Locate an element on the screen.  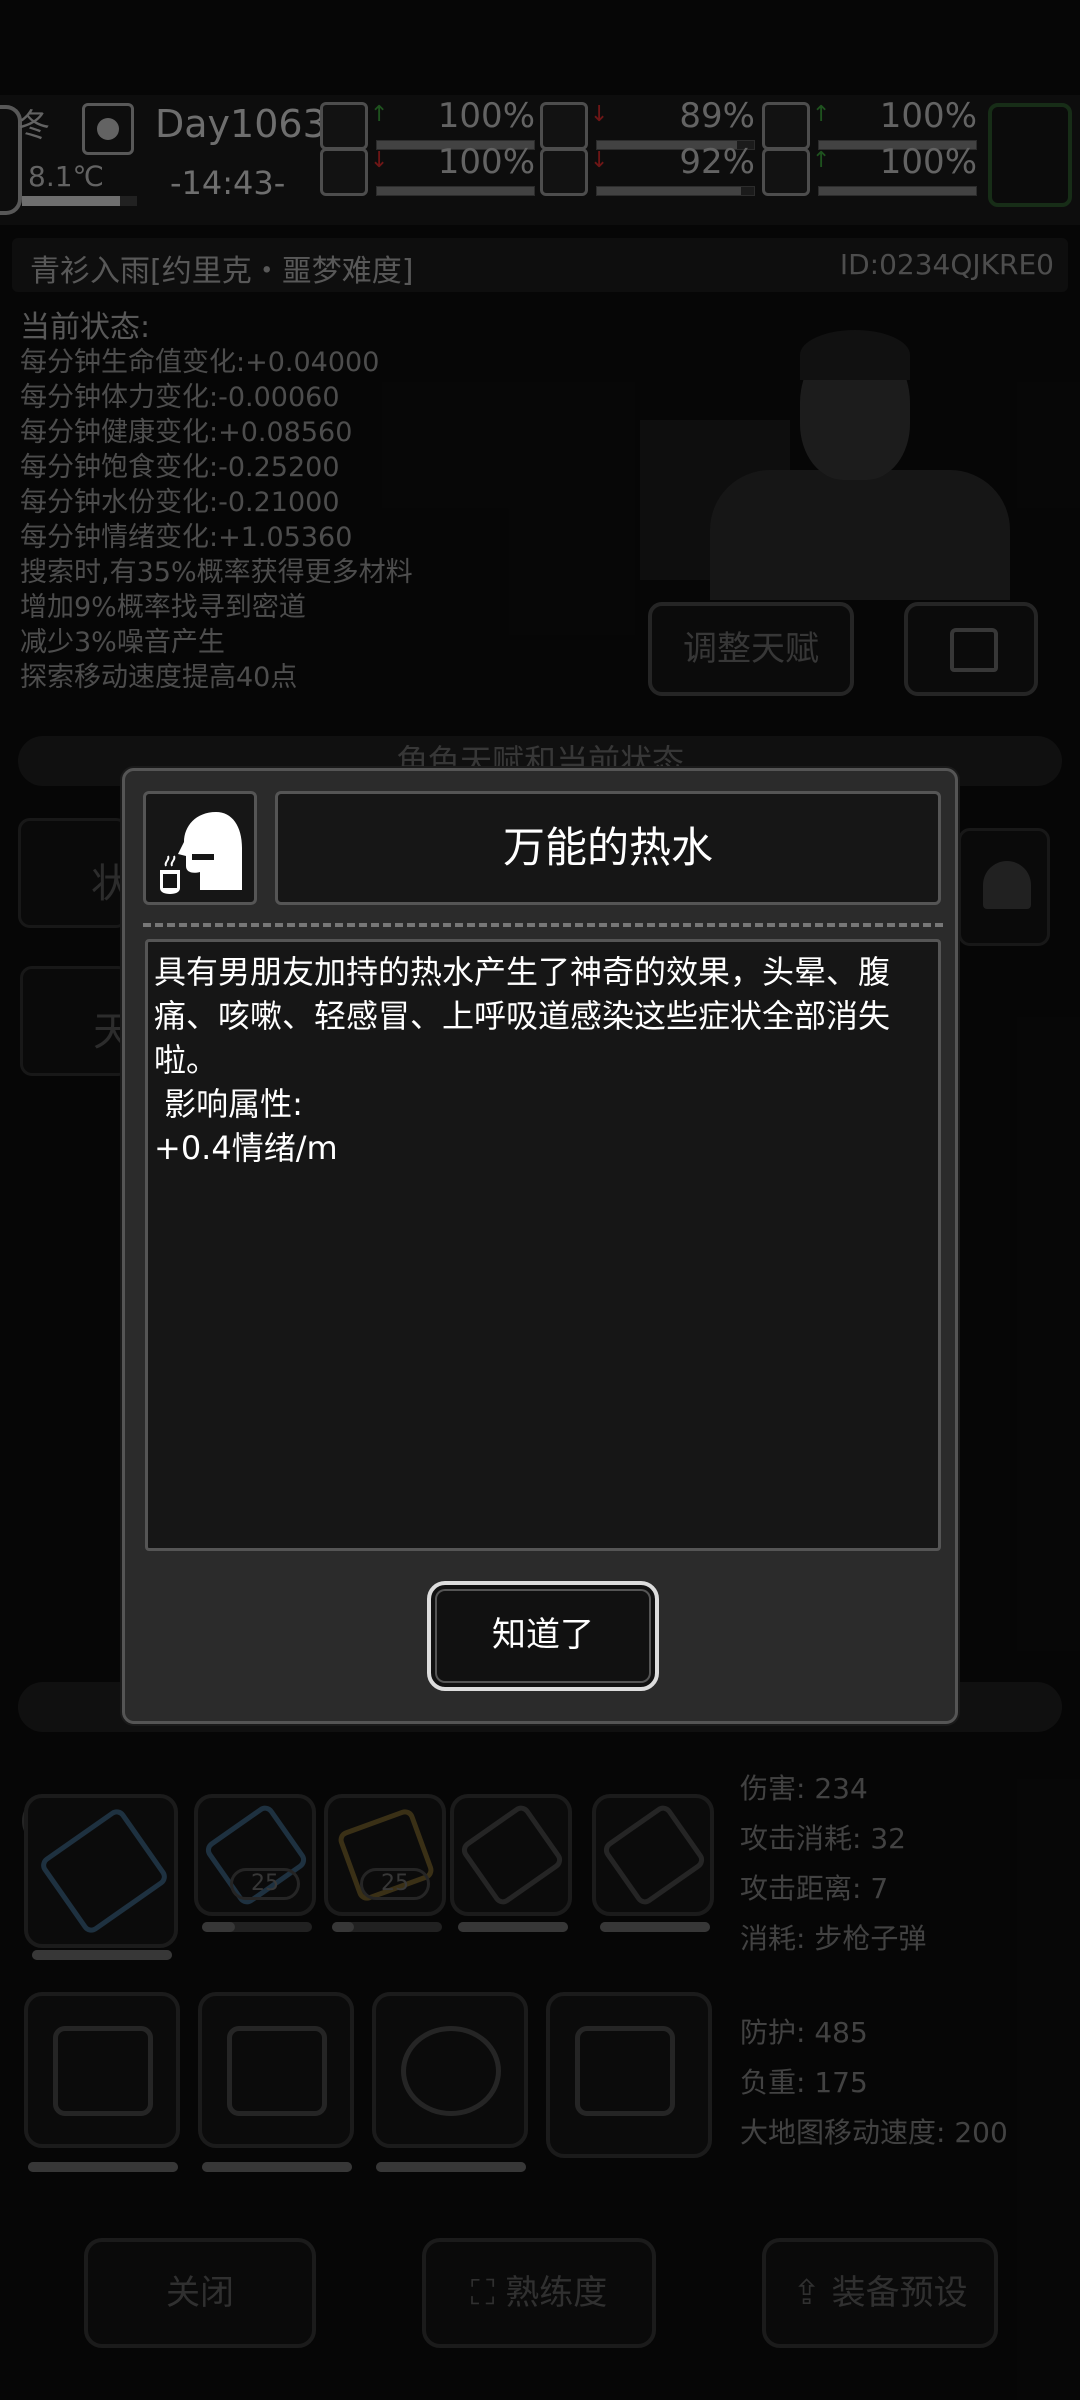
proficiency-label: 熟练度 is located at coordinates (556, 2293).